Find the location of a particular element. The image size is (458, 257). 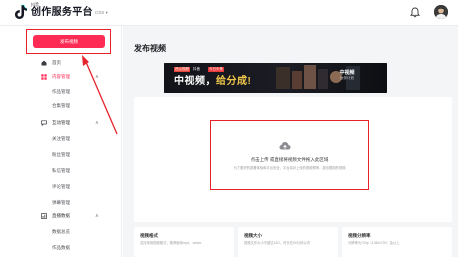

sidebar-item-label: 直播数据 is located at coordinates (61, 215).